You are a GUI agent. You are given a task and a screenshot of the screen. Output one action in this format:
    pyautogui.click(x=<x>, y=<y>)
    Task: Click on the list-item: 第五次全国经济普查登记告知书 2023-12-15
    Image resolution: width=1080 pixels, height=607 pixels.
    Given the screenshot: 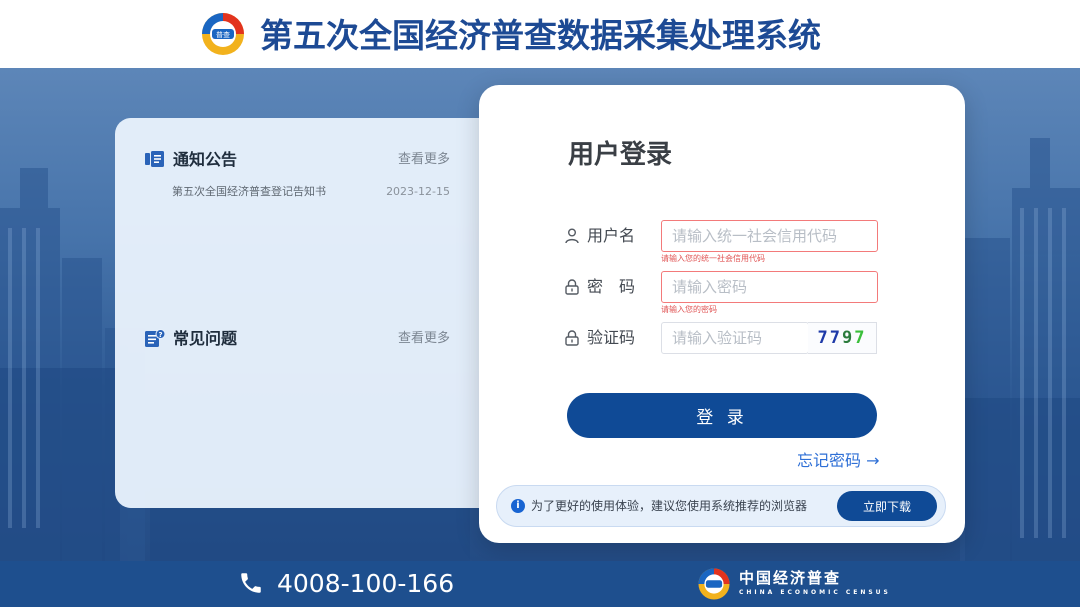 What is the action you would take?
    pyautogui.click(x=311, y=192)
    